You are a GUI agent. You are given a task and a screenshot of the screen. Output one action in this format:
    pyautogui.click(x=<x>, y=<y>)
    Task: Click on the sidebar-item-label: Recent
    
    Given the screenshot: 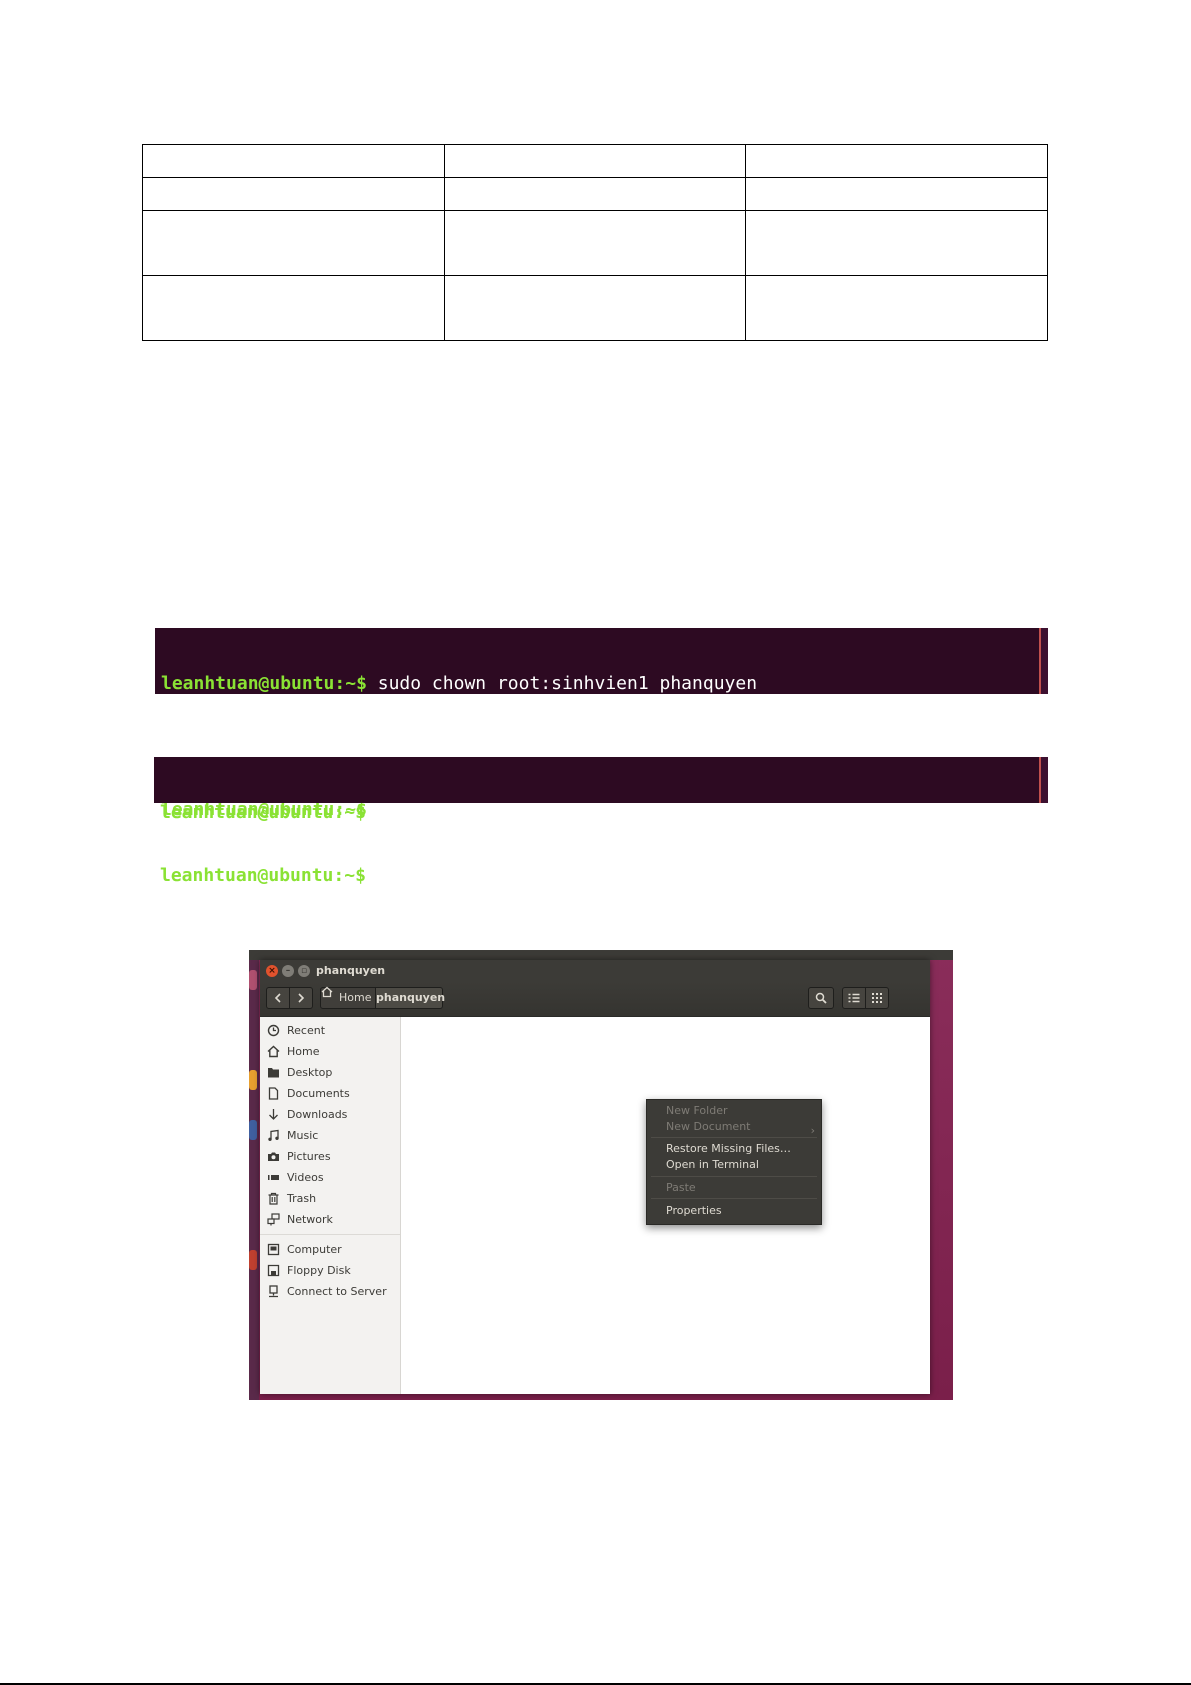 What is the action you would take?
    pyautogui.click(x=306, y=1030)
    